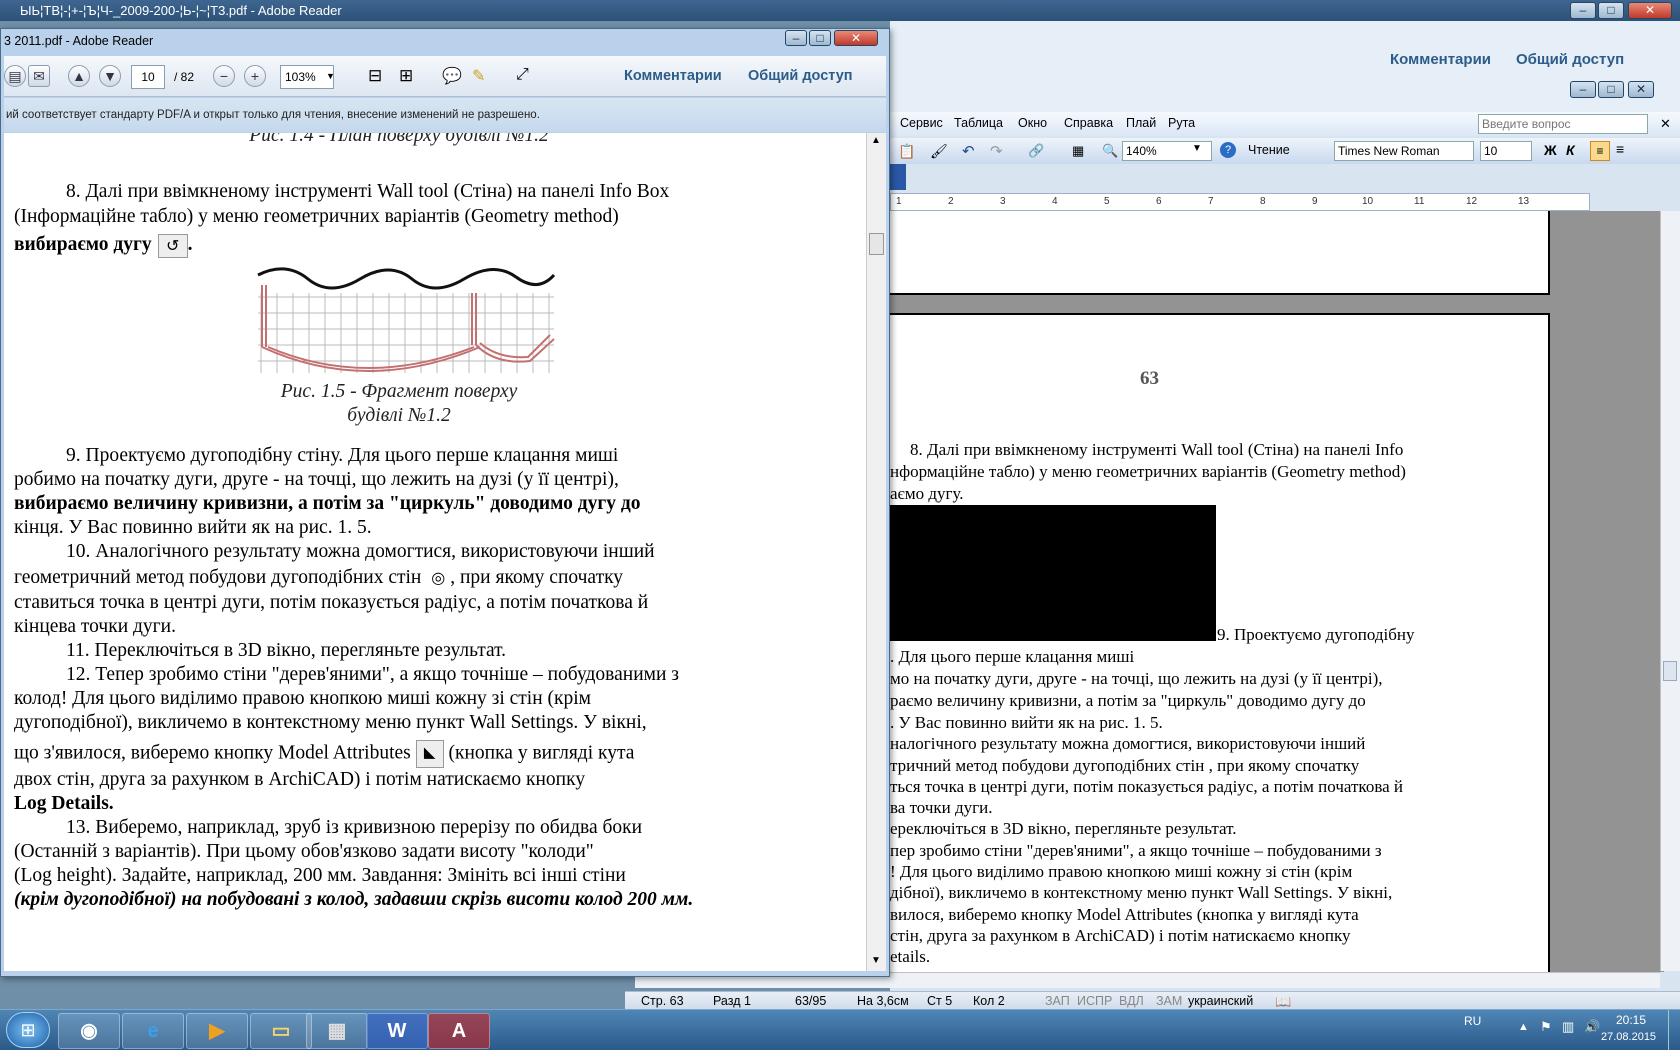 The image size is (1680, 1050). What do you see at coordinates (148, 77) in the screenshot?
I see `page-number-input: 10` at bounding box center [148, 77].